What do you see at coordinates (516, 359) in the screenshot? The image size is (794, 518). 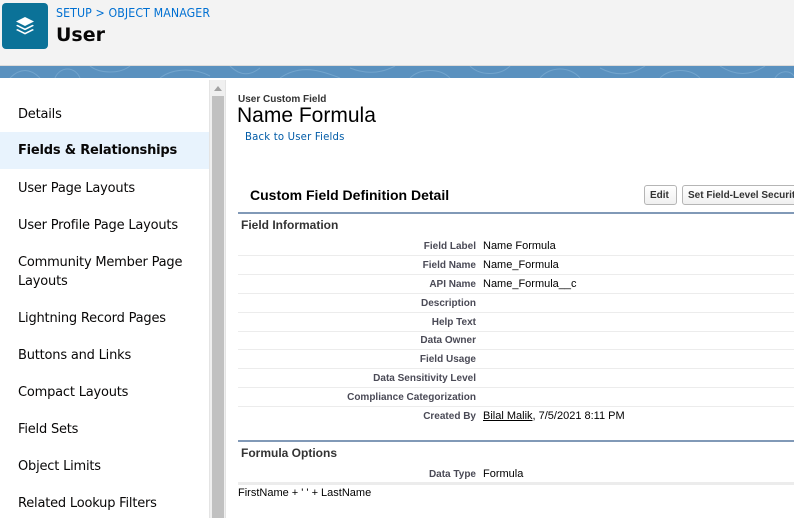 I see `detail-row-field-usage: Field Usage` at bounding box center [516, 359].